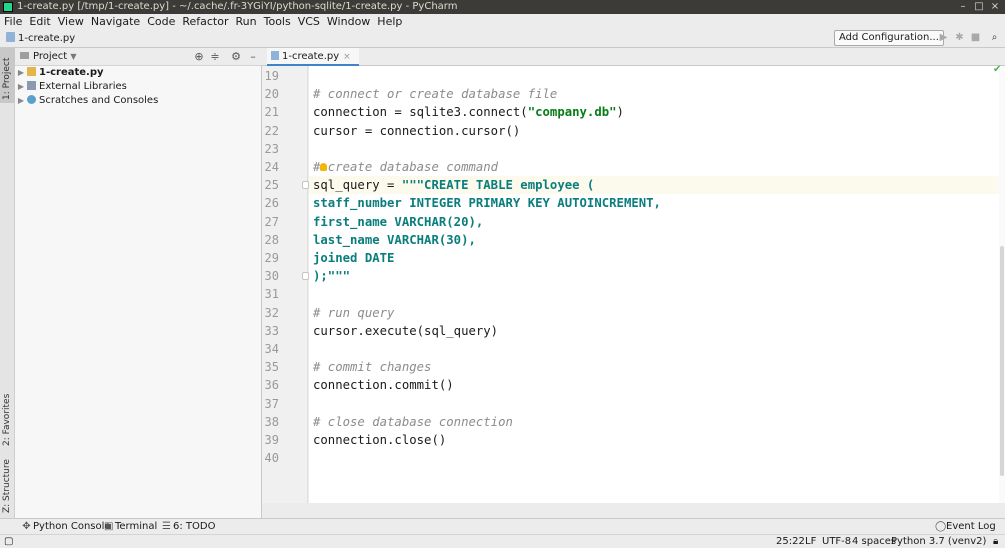 The image size is (1005, 548). What do you see at coordinates (1002, 361) in the screenshot?
I see `scrollbar-thumb` at bounding box center [1002, 361].